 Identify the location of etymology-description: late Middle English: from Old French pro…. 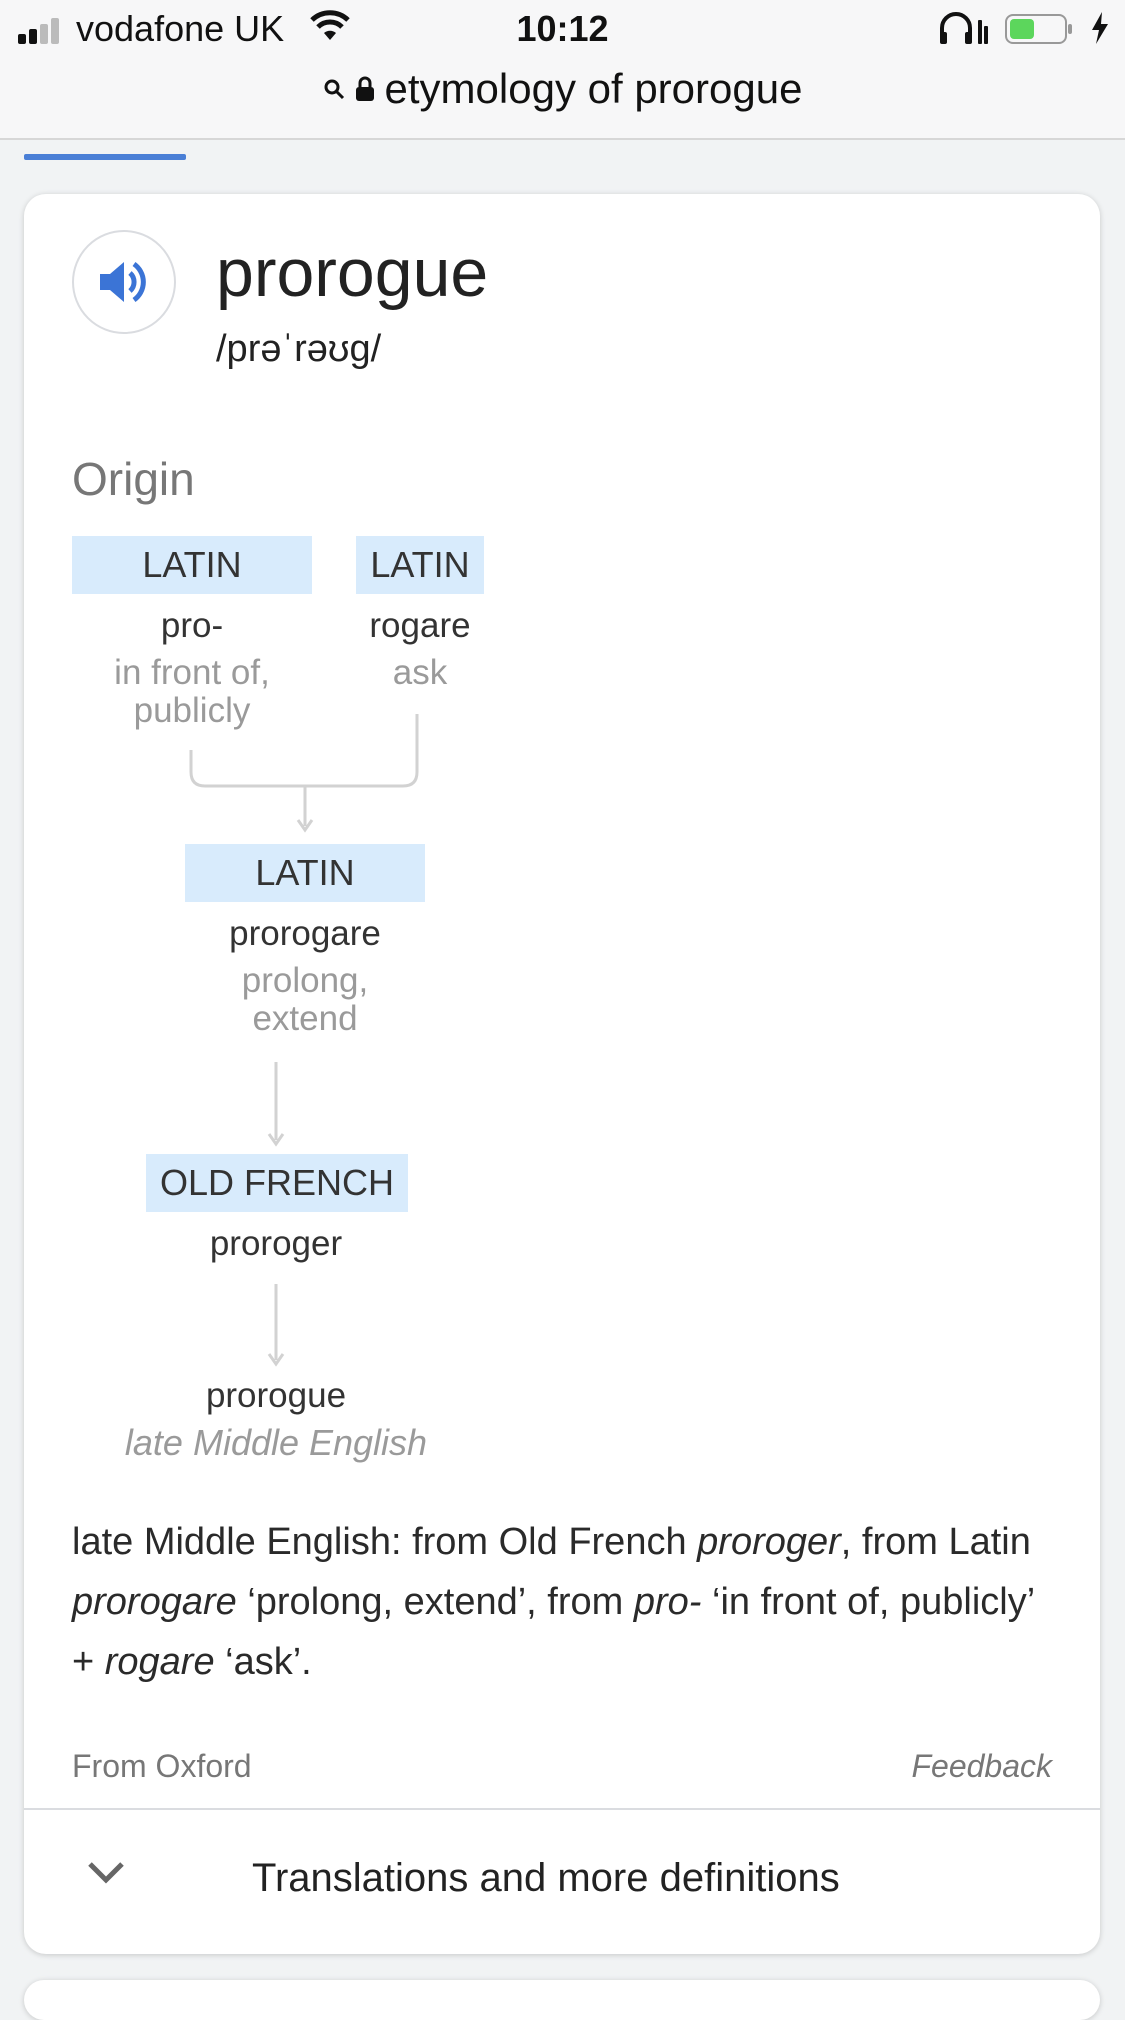
(567, 1602).